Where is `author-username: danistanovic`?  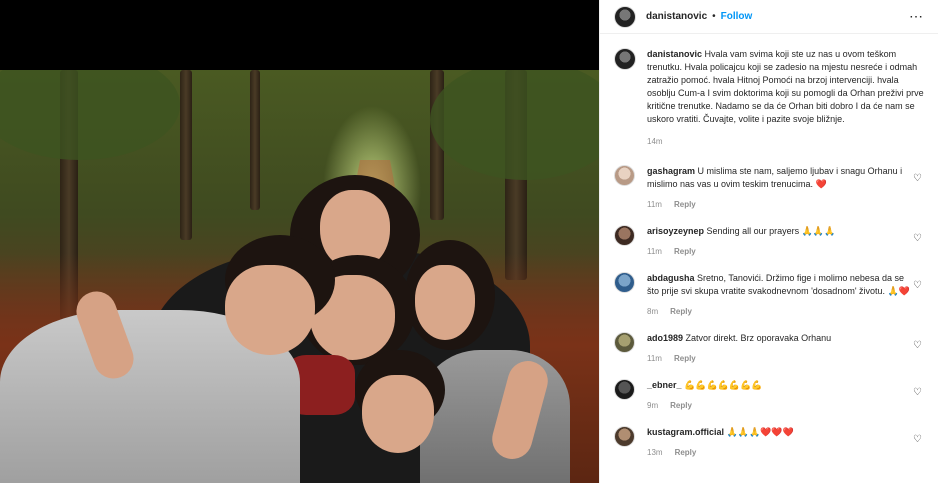
author-username: danistanovic is located at coordinates (676, 16).